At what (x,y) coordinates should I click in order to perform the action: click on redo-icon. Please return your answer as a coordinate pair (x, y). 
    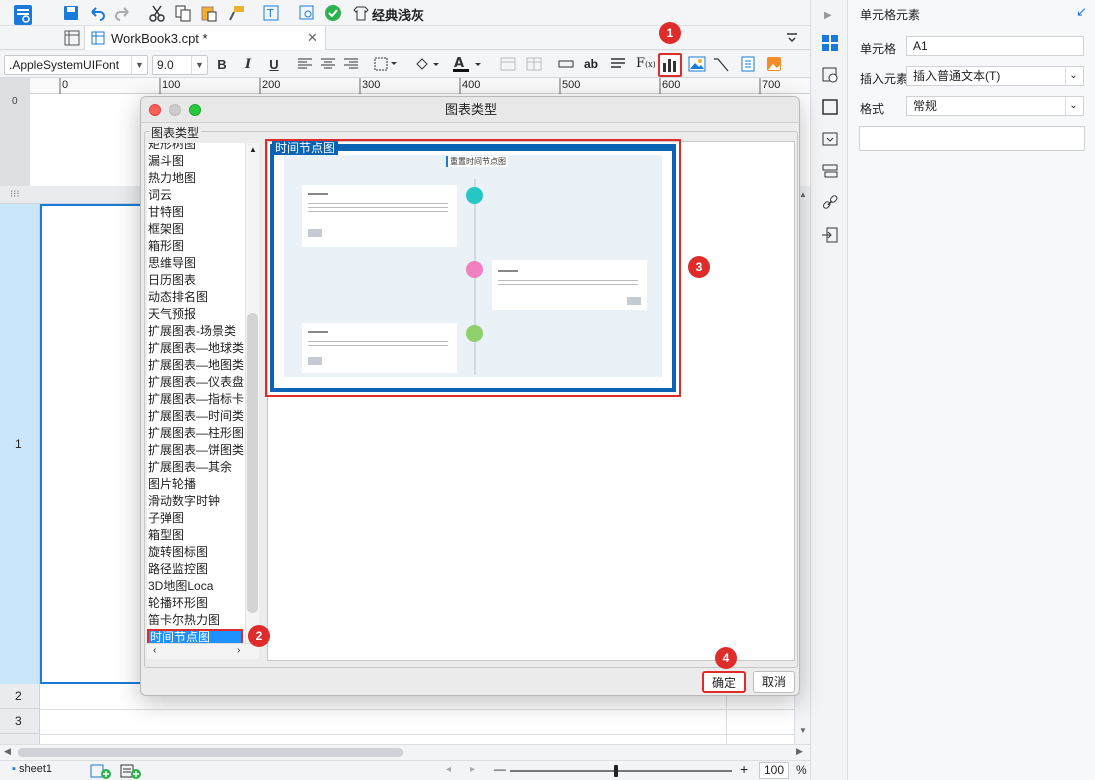
    Looking at the image, I should click on (123, 13).